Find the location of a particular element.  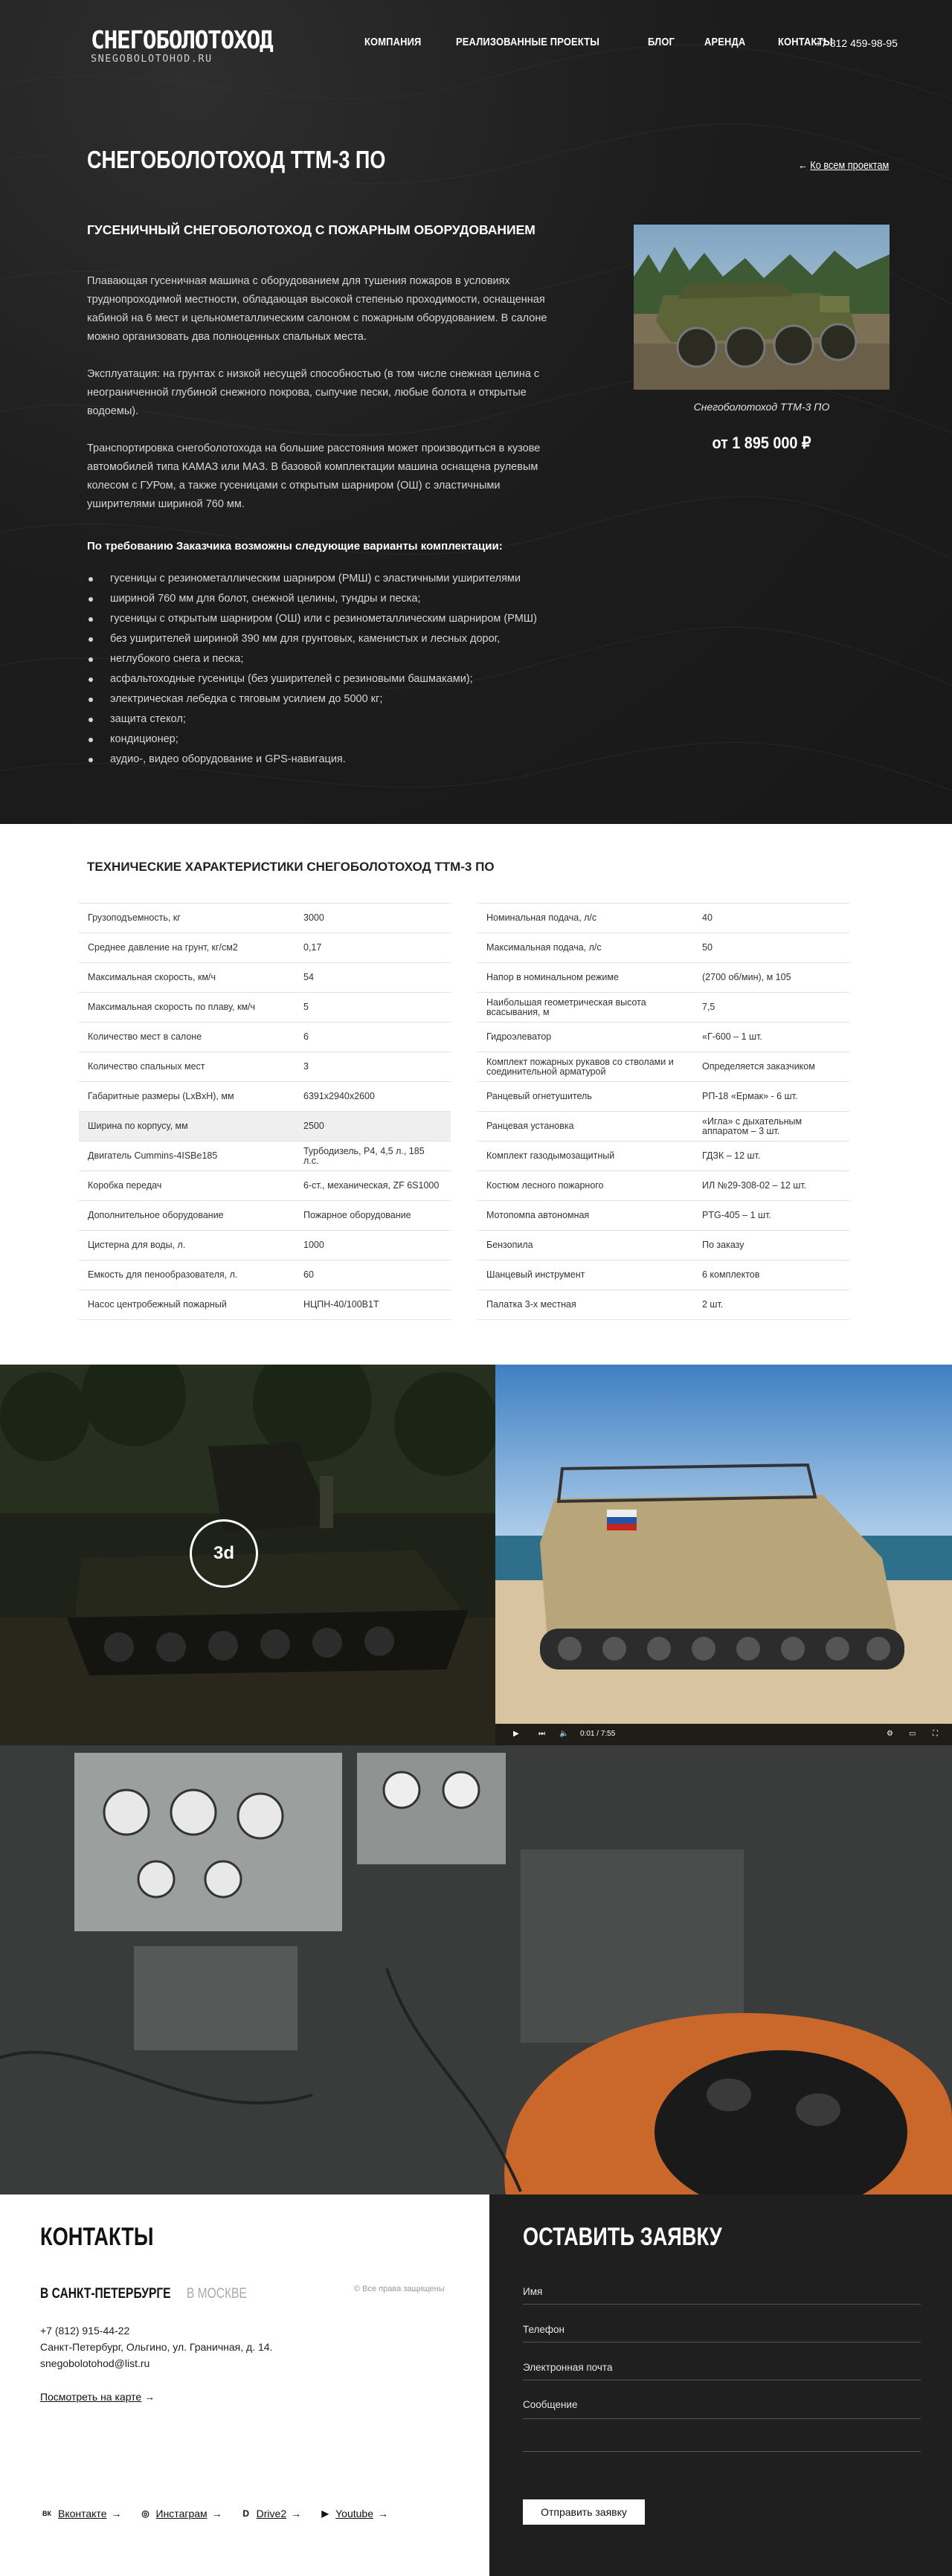

youtube-icon: ▶ is located at coordinates (325, 2513).